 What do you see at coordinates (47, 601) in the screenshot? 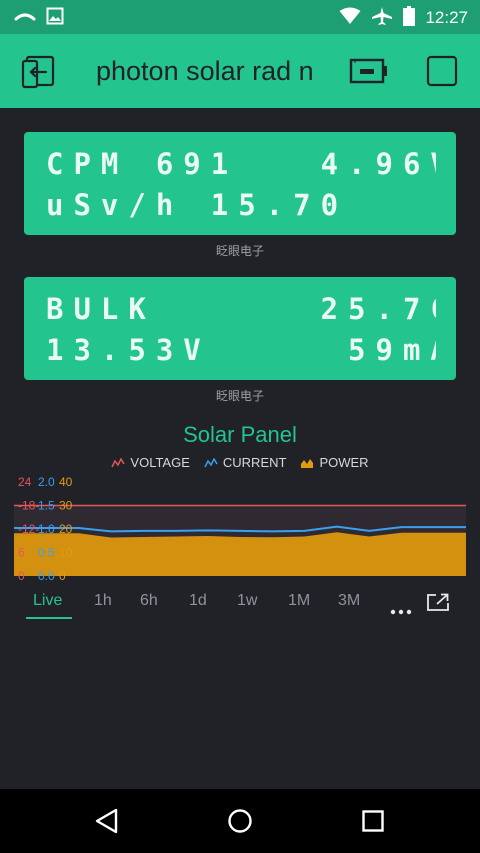
I see `range-live: Live` at bounding box center [47, 601].